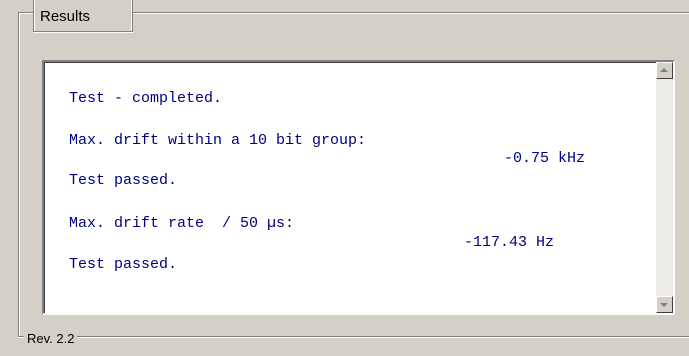  What do you see at coordinates (509, 242) in the screenshot?
I see `result-value-max-drift-rate: -117.43 Hz` at bounding box center [509, 242].